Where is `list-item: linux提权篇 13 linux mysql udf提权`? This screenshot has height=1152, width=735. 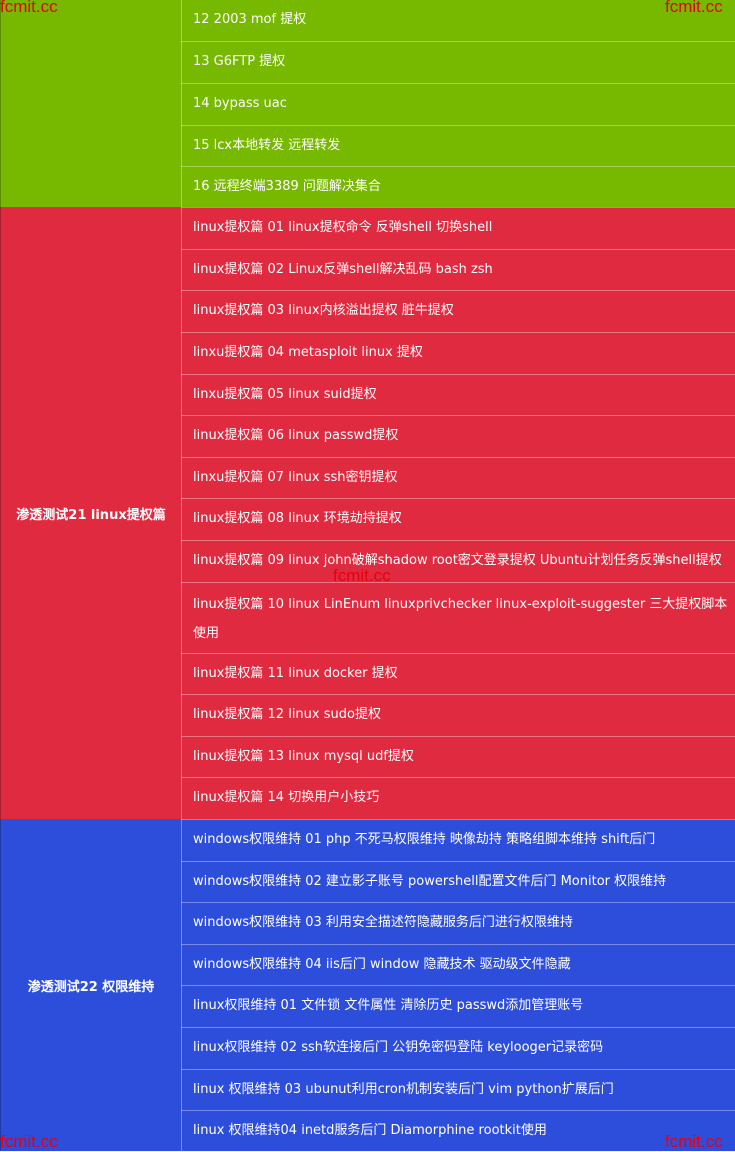
list-item: linux提权篇 13 linux mysql udf提权 is located at coordinates (458, 756).